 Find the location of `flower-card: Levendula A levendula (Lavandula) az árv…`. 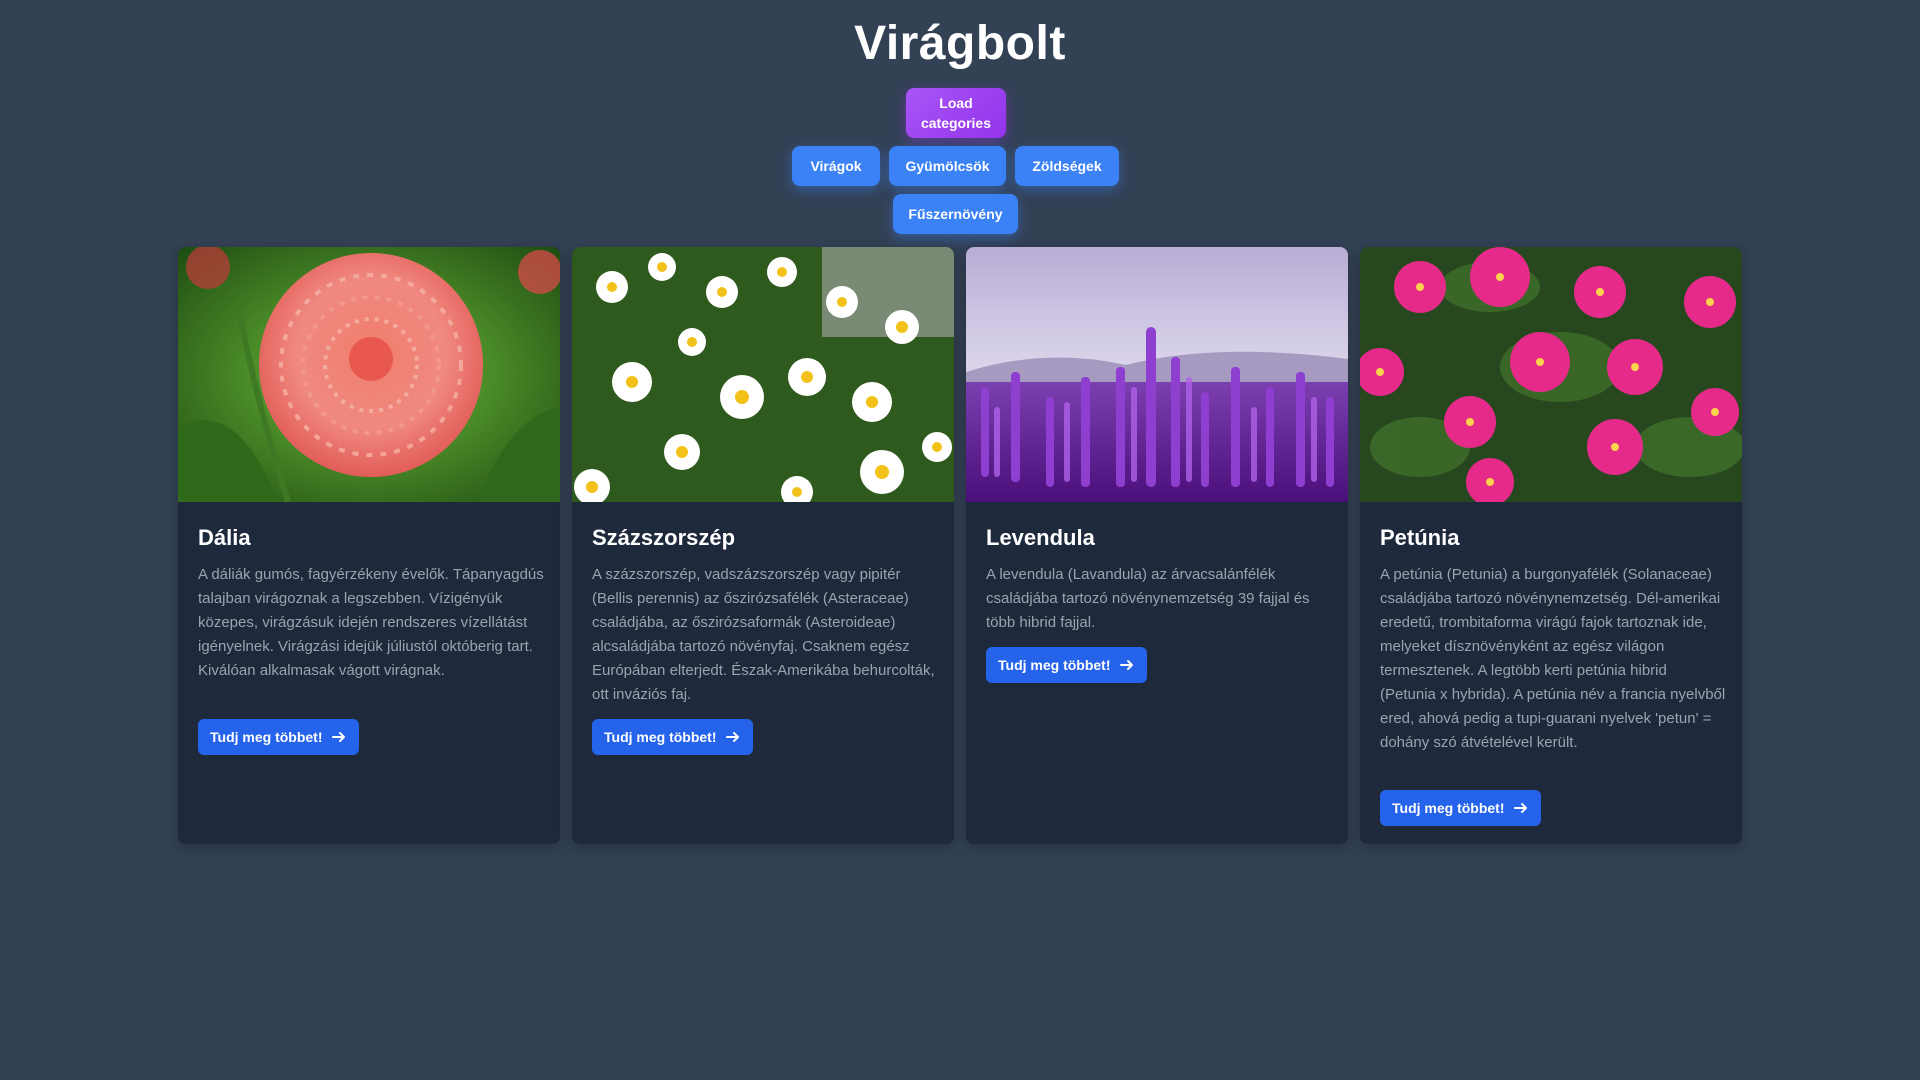

flower-card: Levendula A levendula (Lavandula) az árv… is located at coordinates (1157, 545).